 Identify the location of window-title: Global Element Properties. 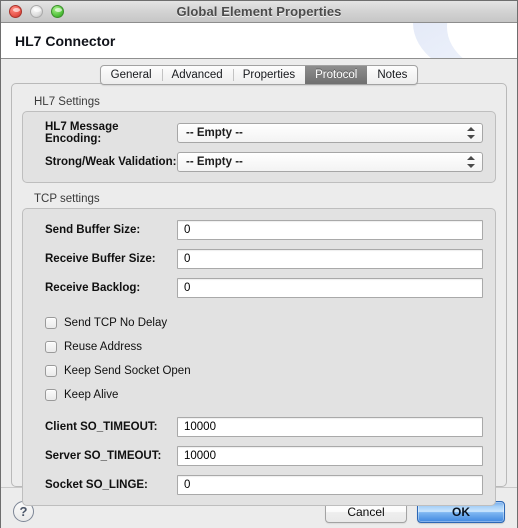
(259, 11).